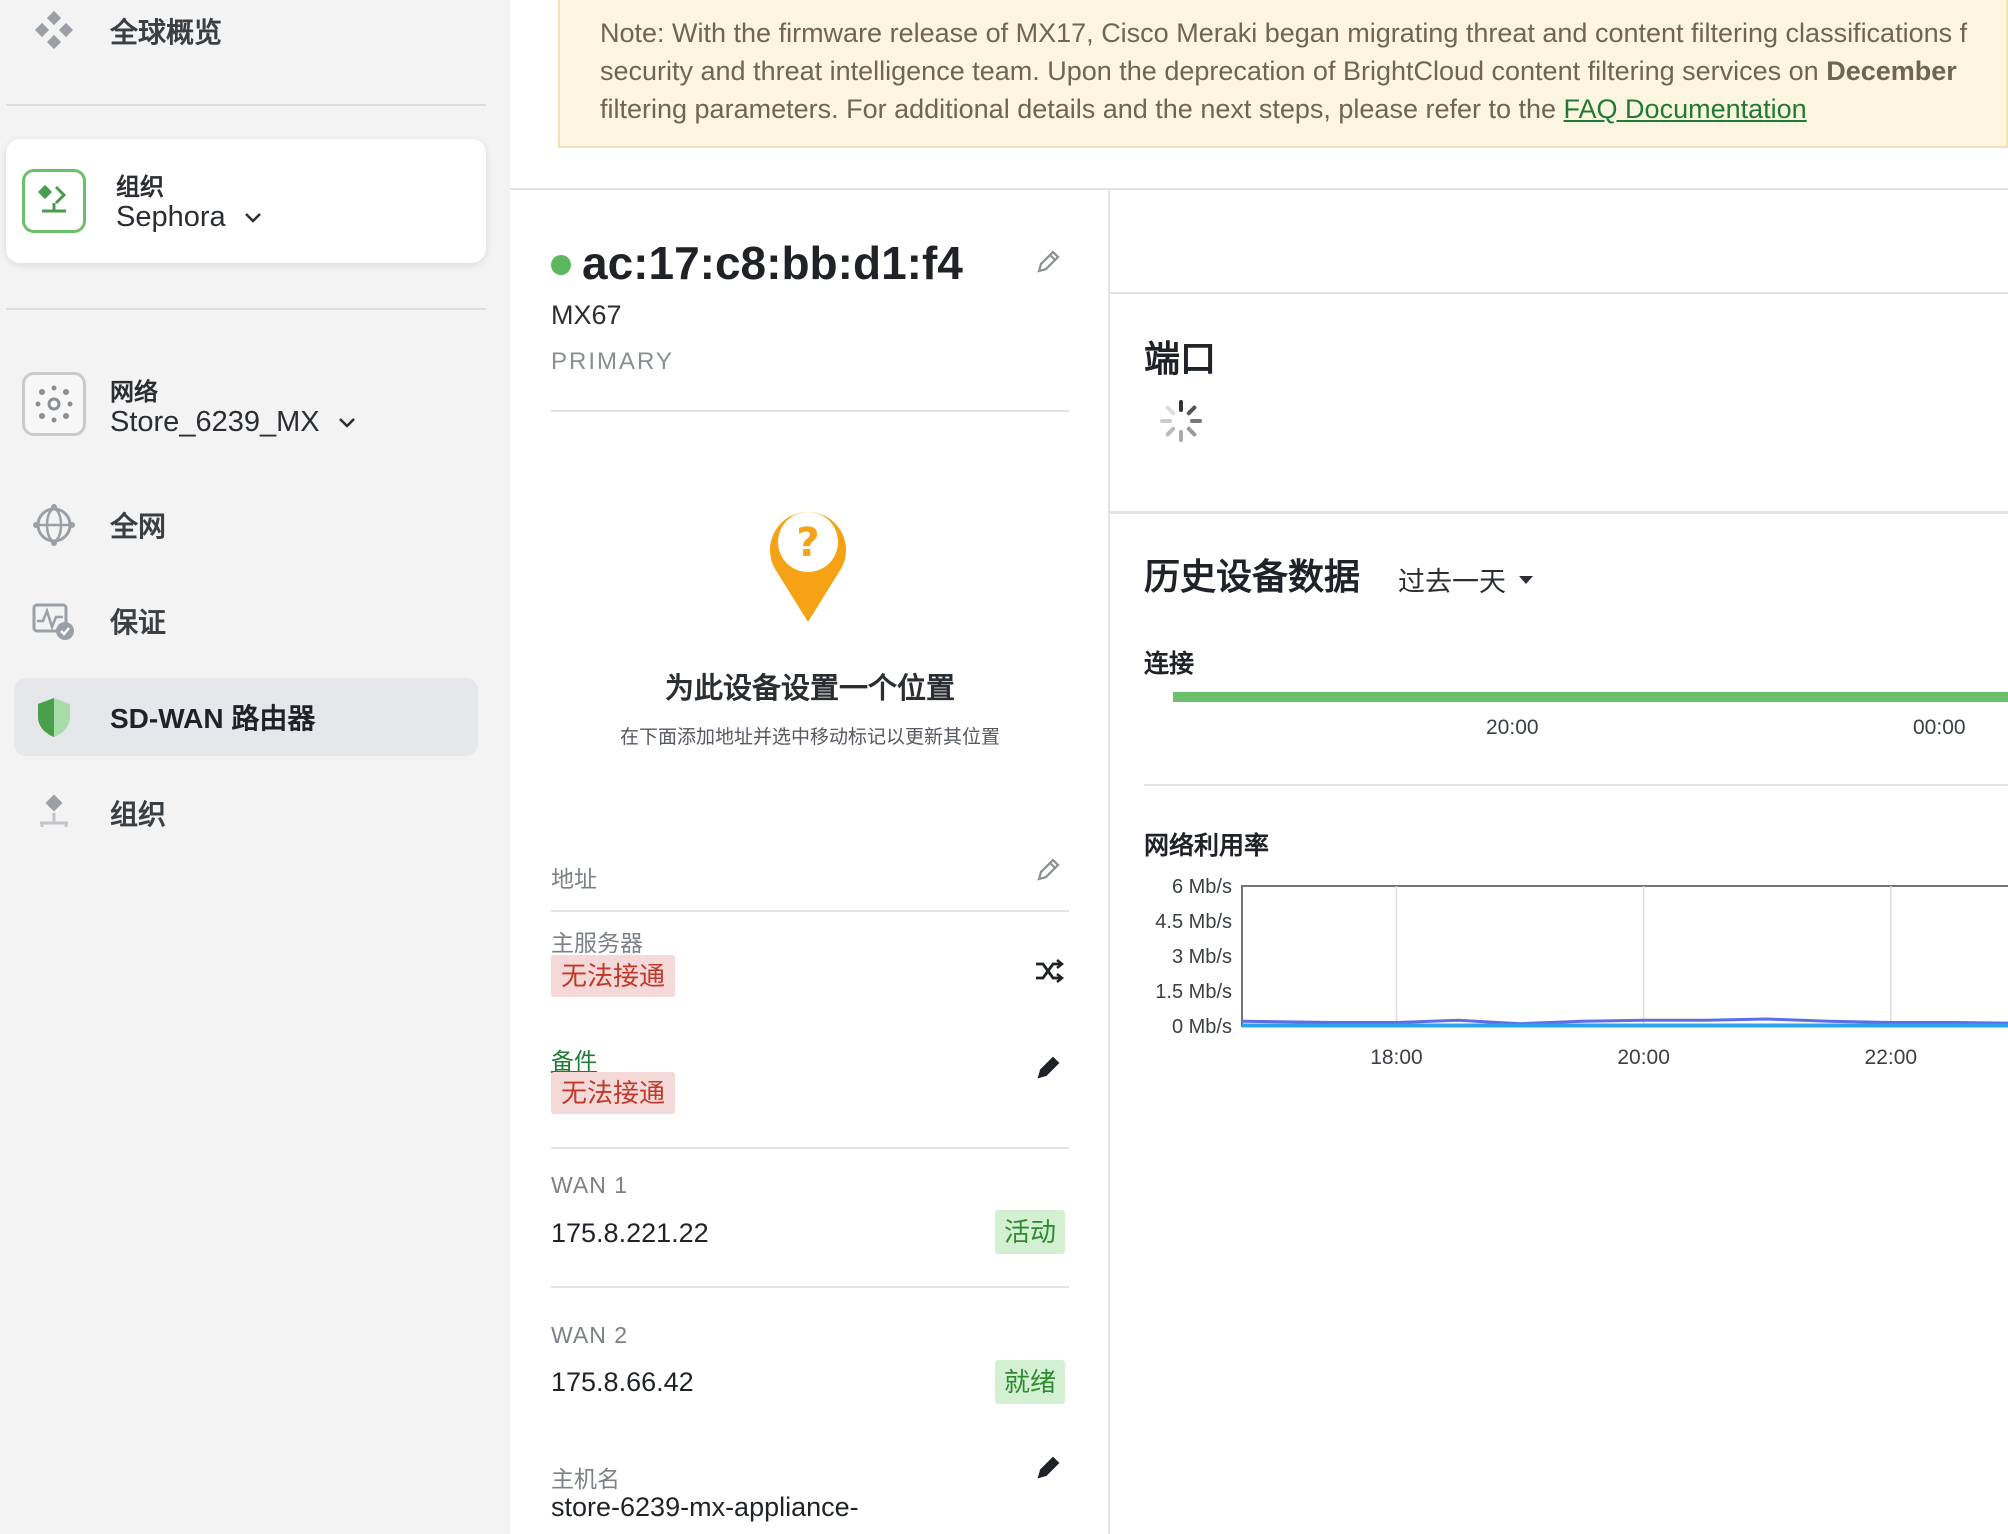 The height and width of the screenshot is (1534, 2008). What do you see at coordinates (1193, 922) in the screenshot?
I see `chart-y-tick-label: 4.5 Mb/s` at bounding box center [1193, 922].